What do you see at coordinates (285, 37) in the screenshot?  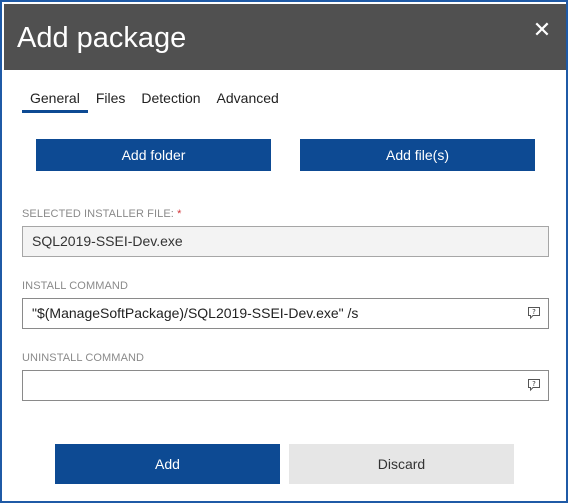 I see `dialog-titlebar: Add package ✕` at bounding box center [285, 37].